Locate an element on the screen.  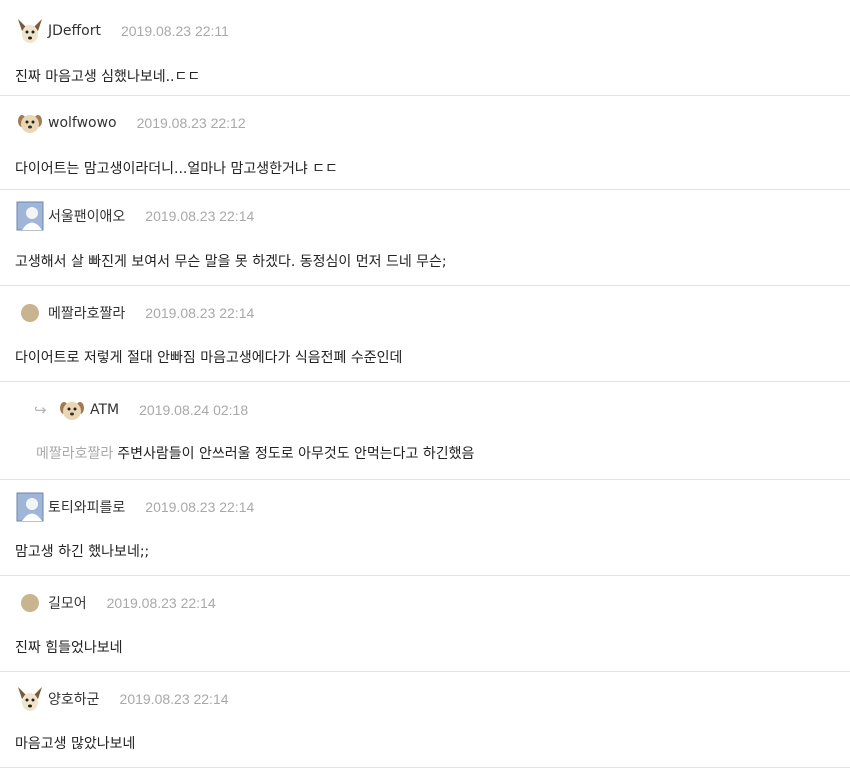
comment-meta: 양호하군 2019.08.23 22:14 is located at coordinates (121, 699).